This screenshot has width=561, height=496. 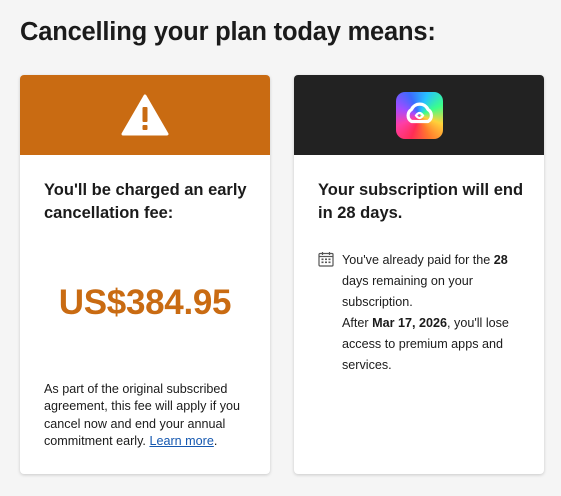 I want to click on creative-cloud-icon, so click(x=419, y=115).